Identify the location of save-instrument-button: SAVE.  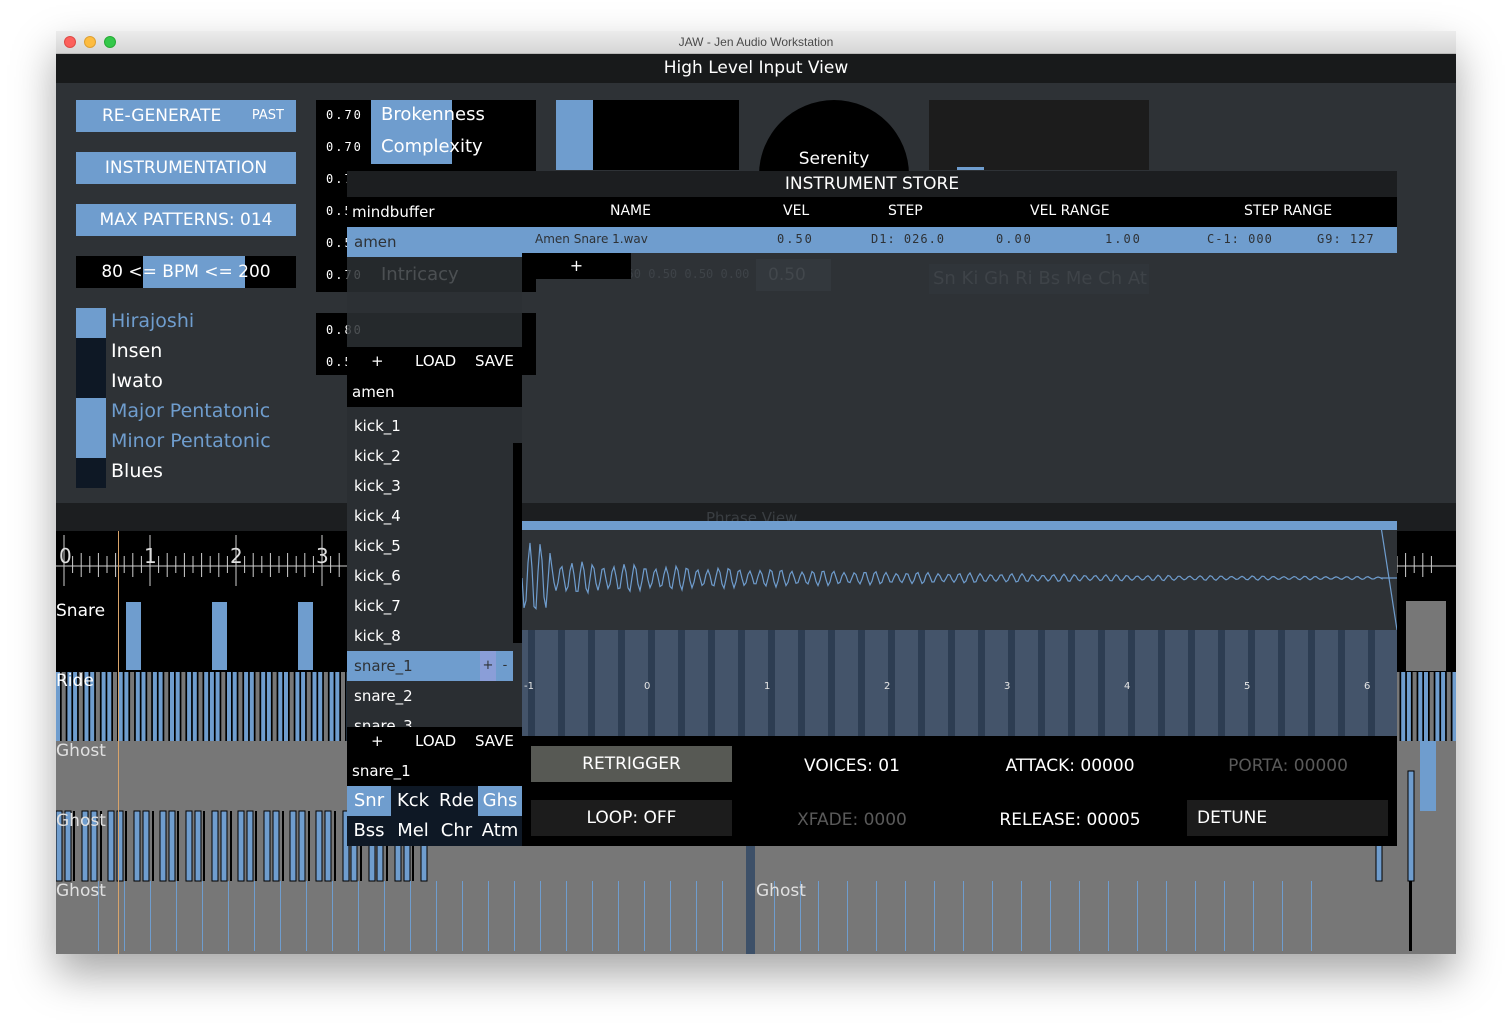
(494, 741).